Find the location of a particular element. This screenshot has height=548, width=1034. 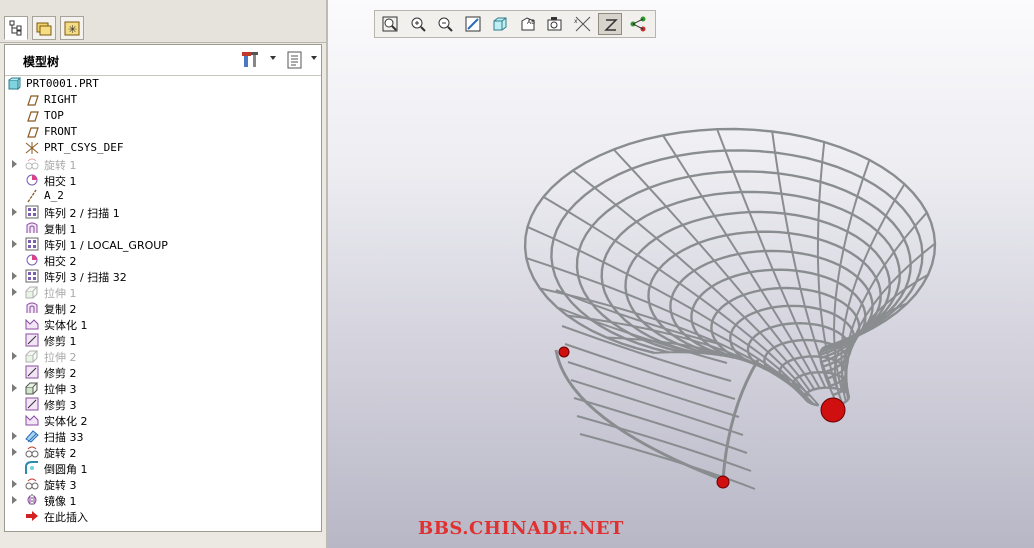

annotation-display-icon is located at coordinates (637, 24).